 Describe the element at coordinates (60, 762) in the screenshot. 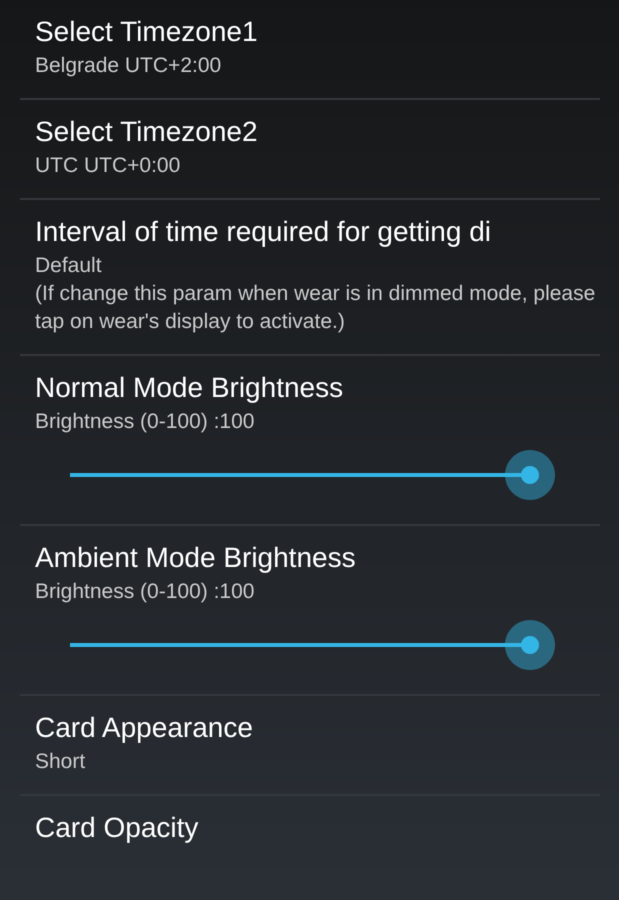

I see `setting-summary: Short` at that location.